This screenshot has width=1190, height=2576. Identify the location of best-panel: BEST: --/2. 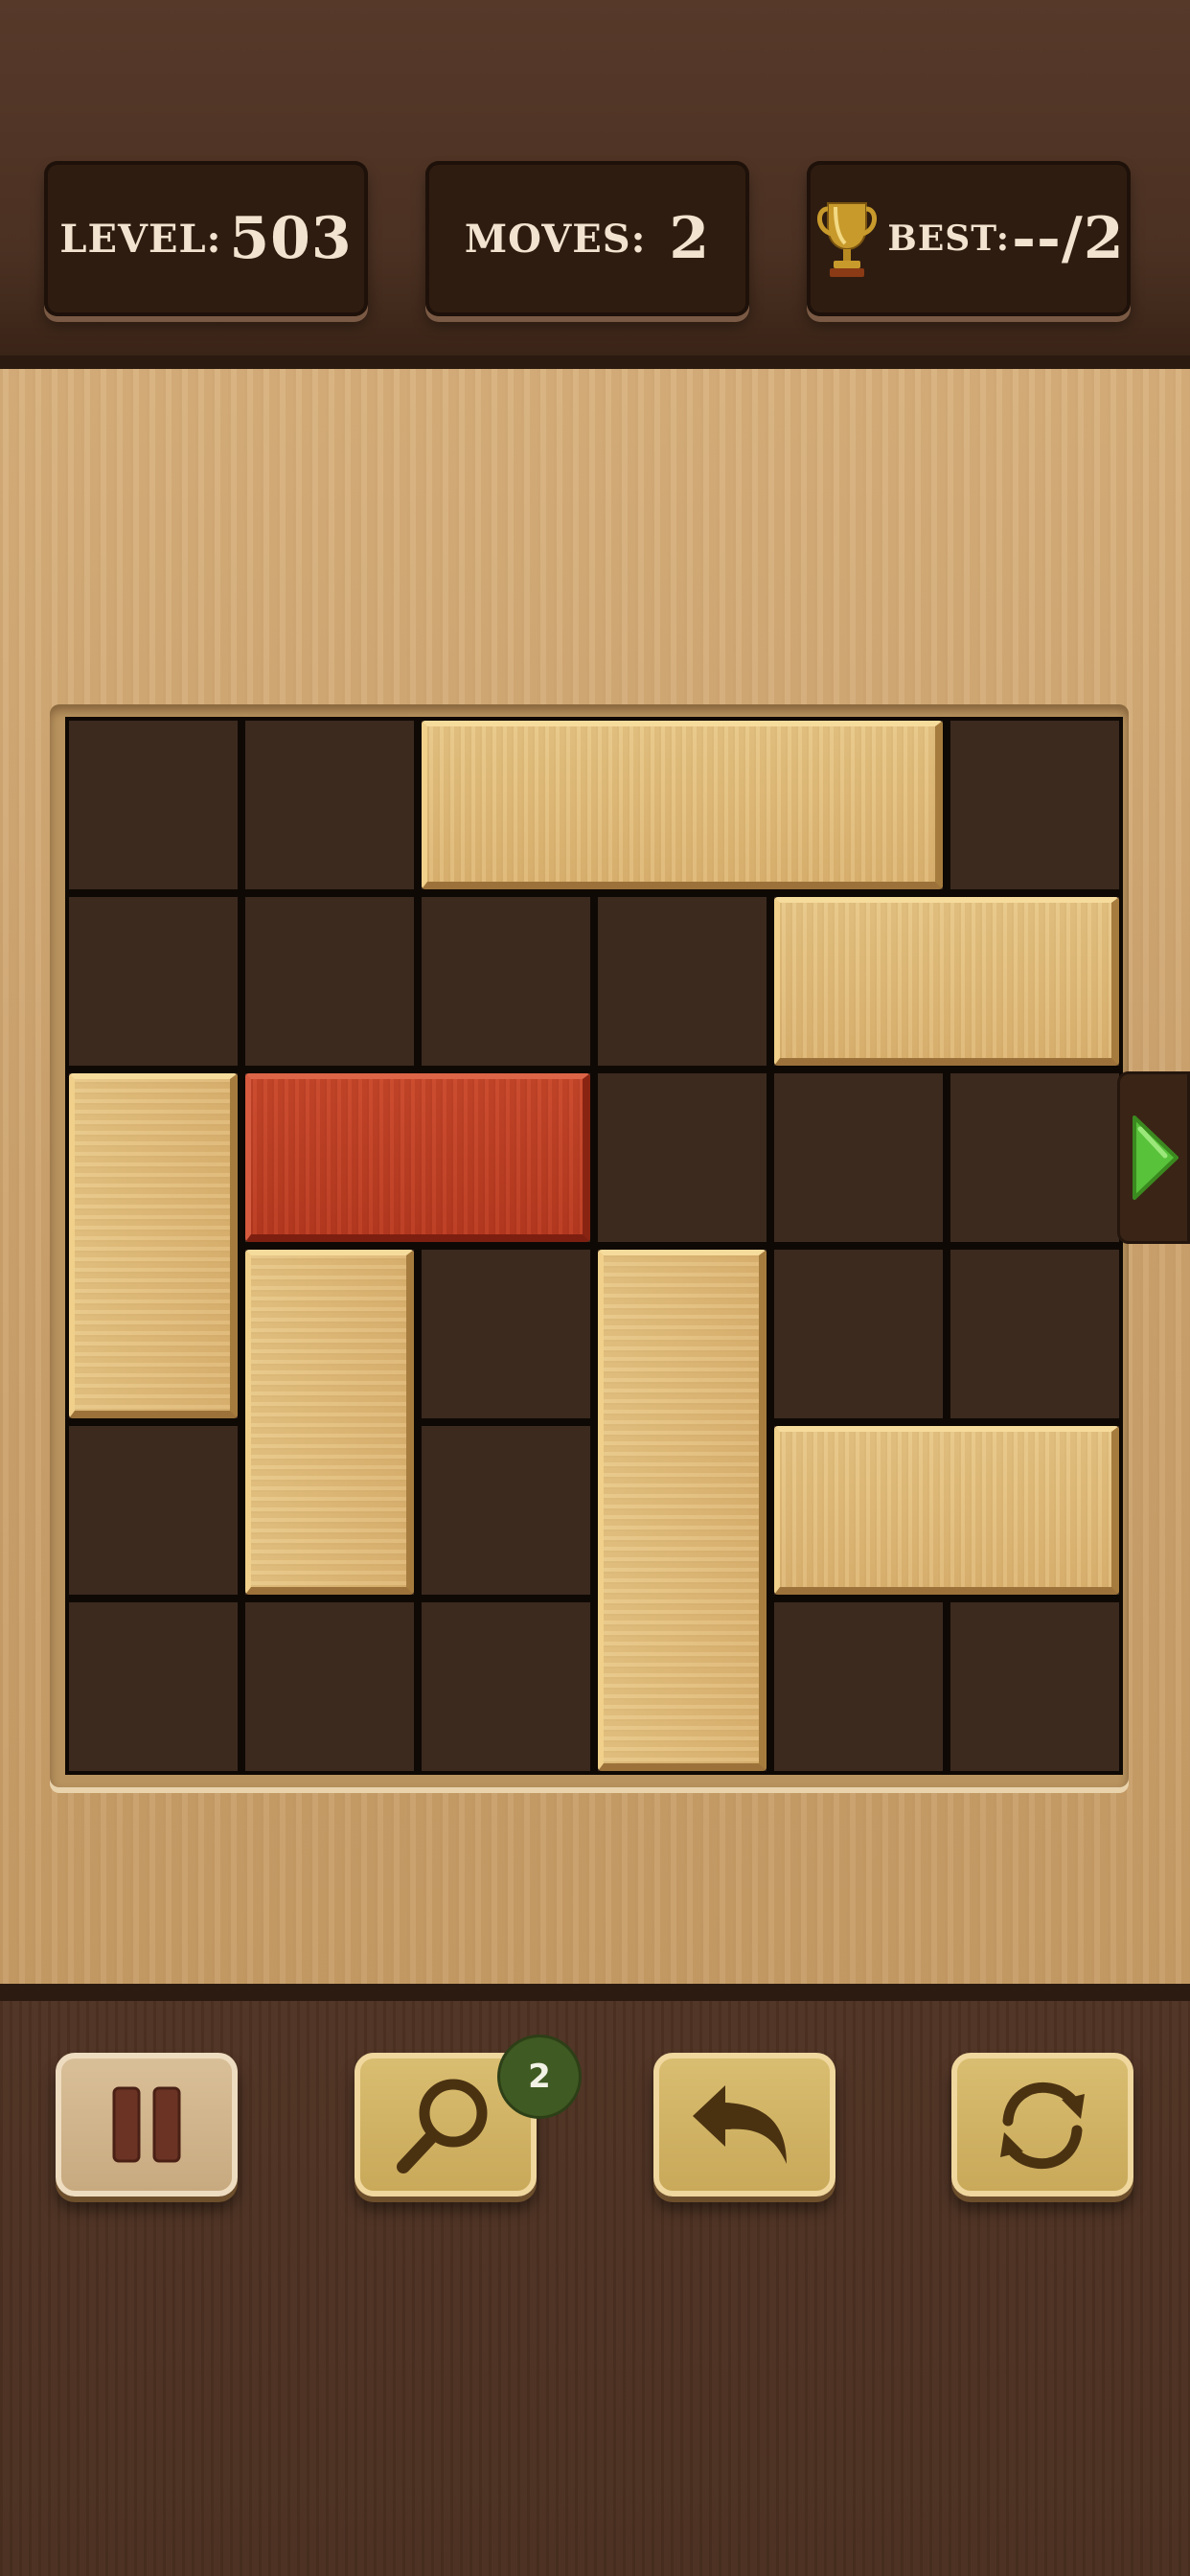
(969, 238).